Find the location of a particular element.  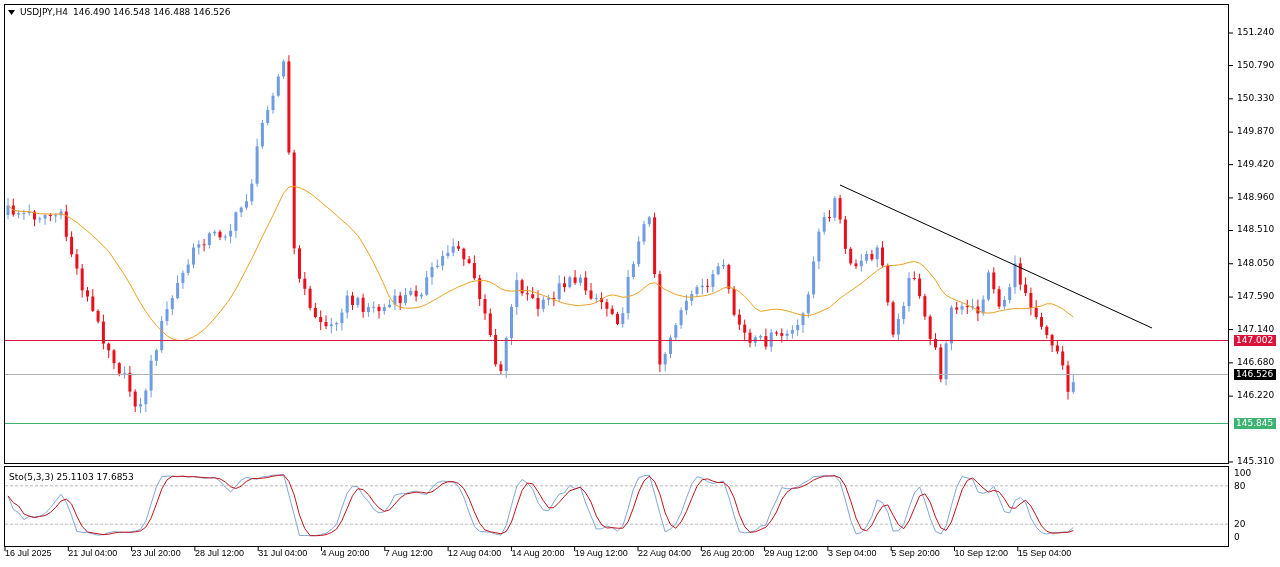

time-label: 31 Jul 04:00 is located at coordinates (283, 553).